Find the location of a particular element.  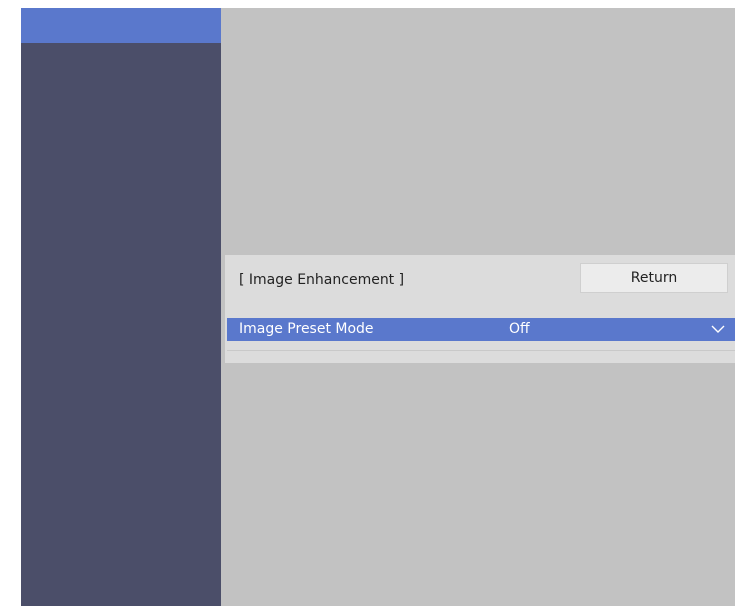

image-preset-mode-row: Image Preset Mode Off is located at coordinates (481, 329).